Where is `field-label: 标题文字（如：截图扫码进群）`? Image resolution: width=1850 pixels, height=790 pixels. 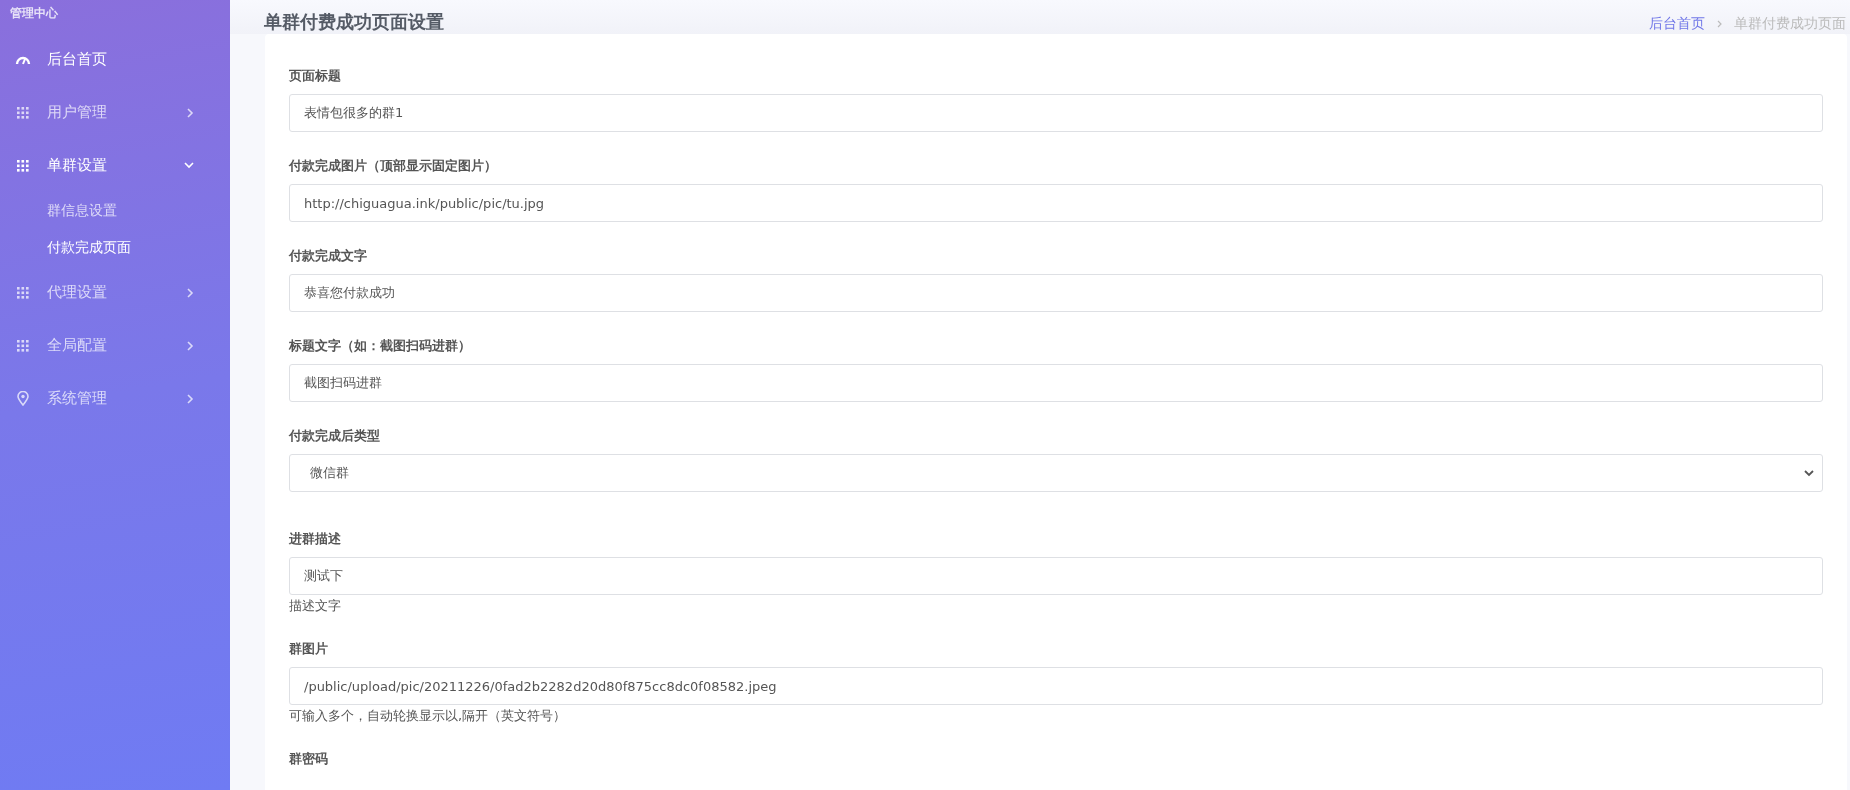
field-label: 标题文字（如：截图扫码进群） is located at coordinates (380, 346).